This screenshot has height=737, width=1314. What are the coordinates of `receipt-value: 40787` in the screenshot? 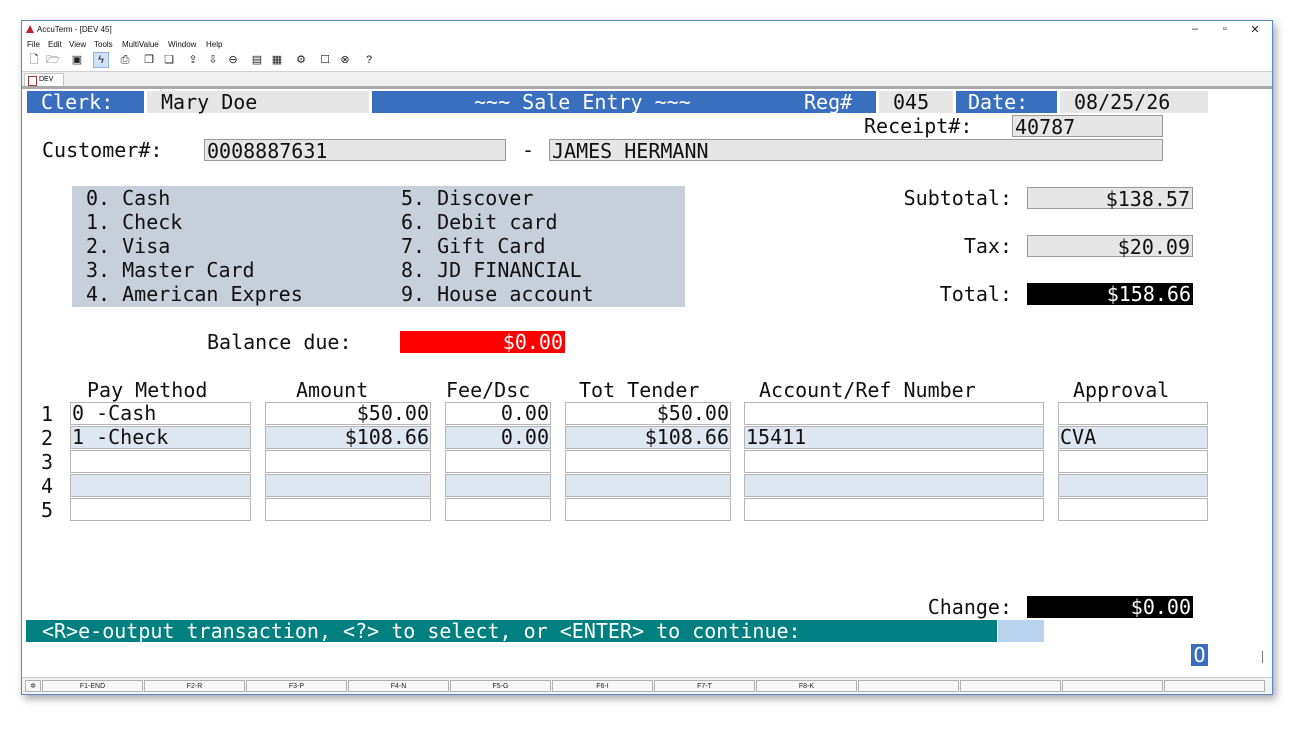 It's located at (1087, 126).